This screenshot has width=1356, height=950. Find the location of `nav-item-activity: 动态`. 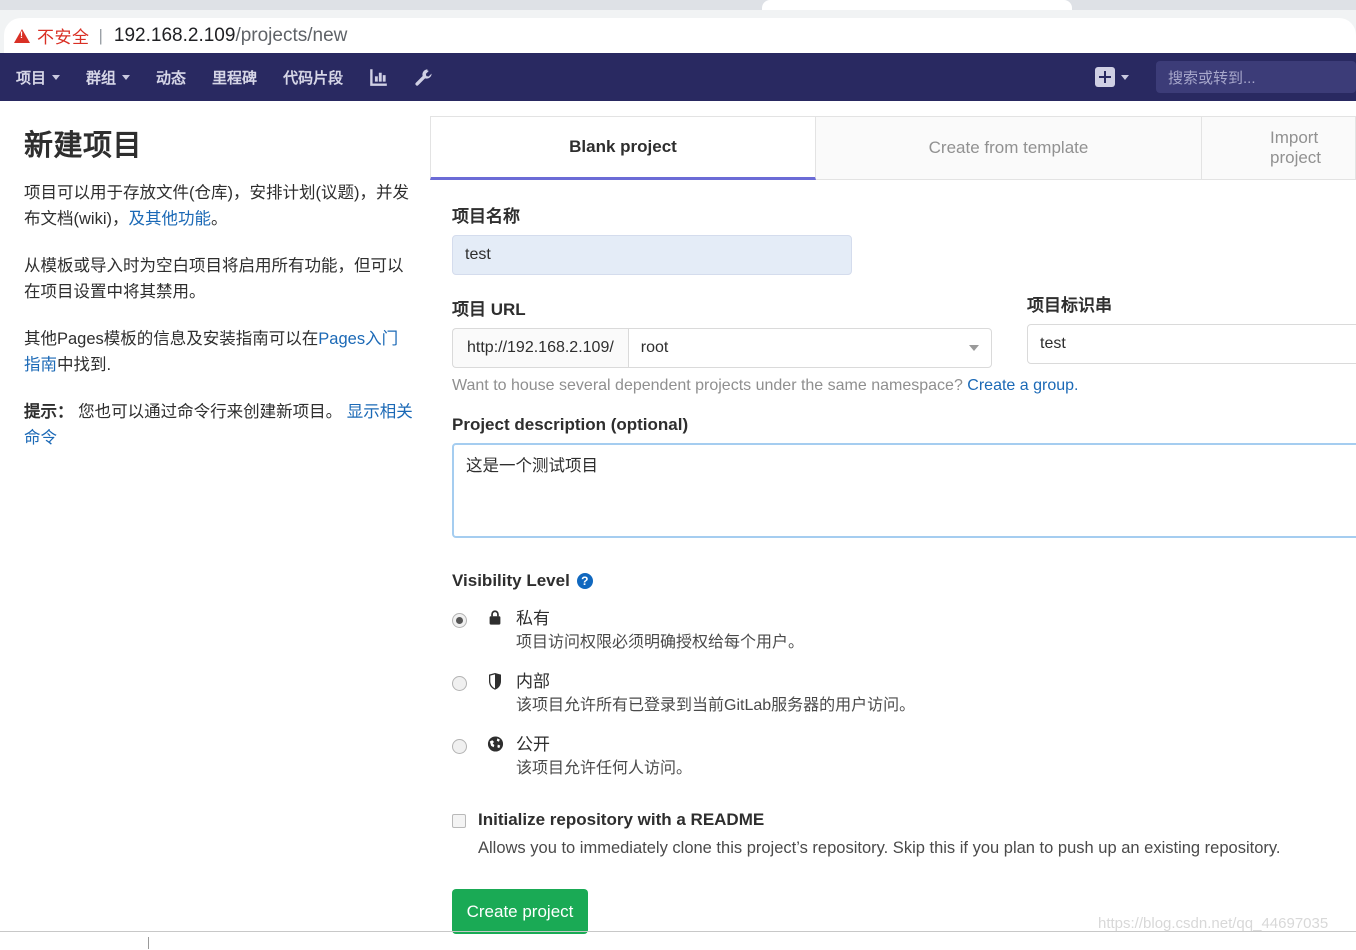

nav-item-activity: 动态 is located at coordinates (171, 77).